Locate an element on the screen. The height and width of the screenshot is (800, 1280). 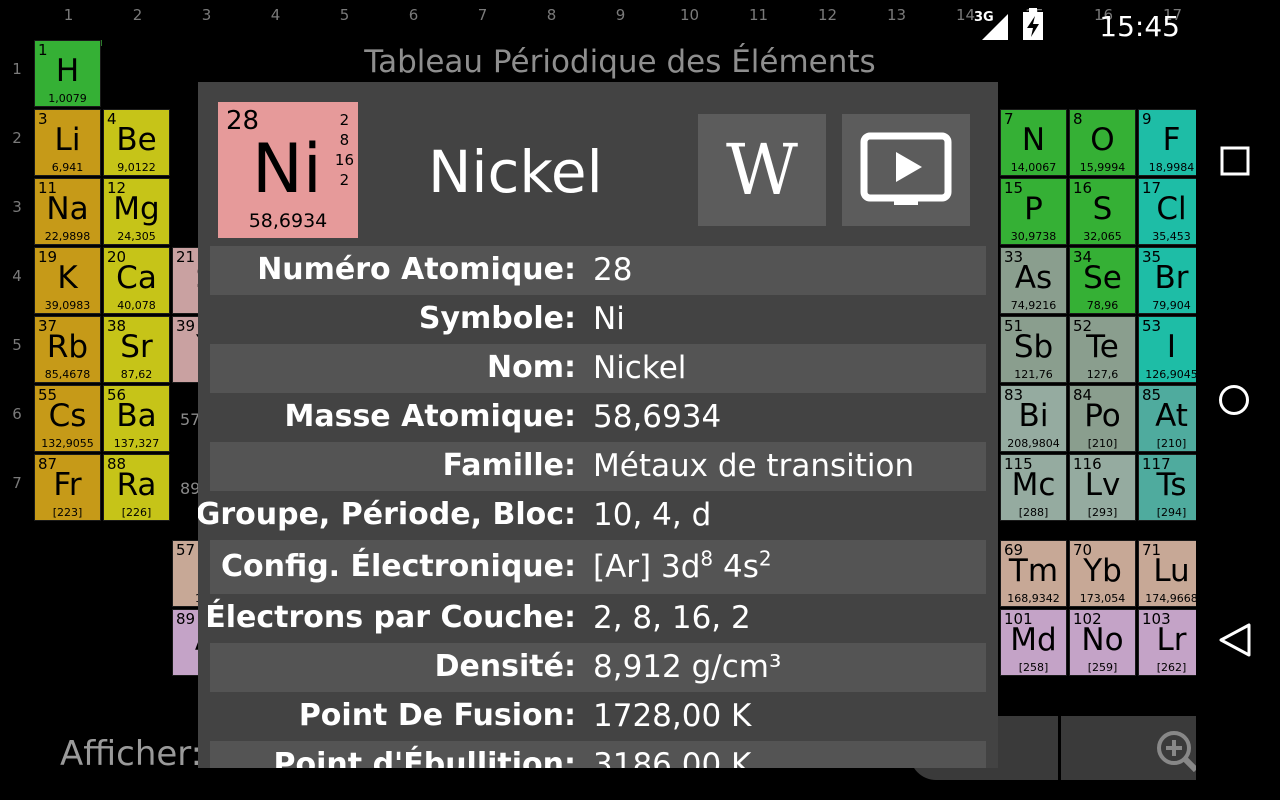
detail-label: Config. Électronique: is located at coordinates (398, 566).